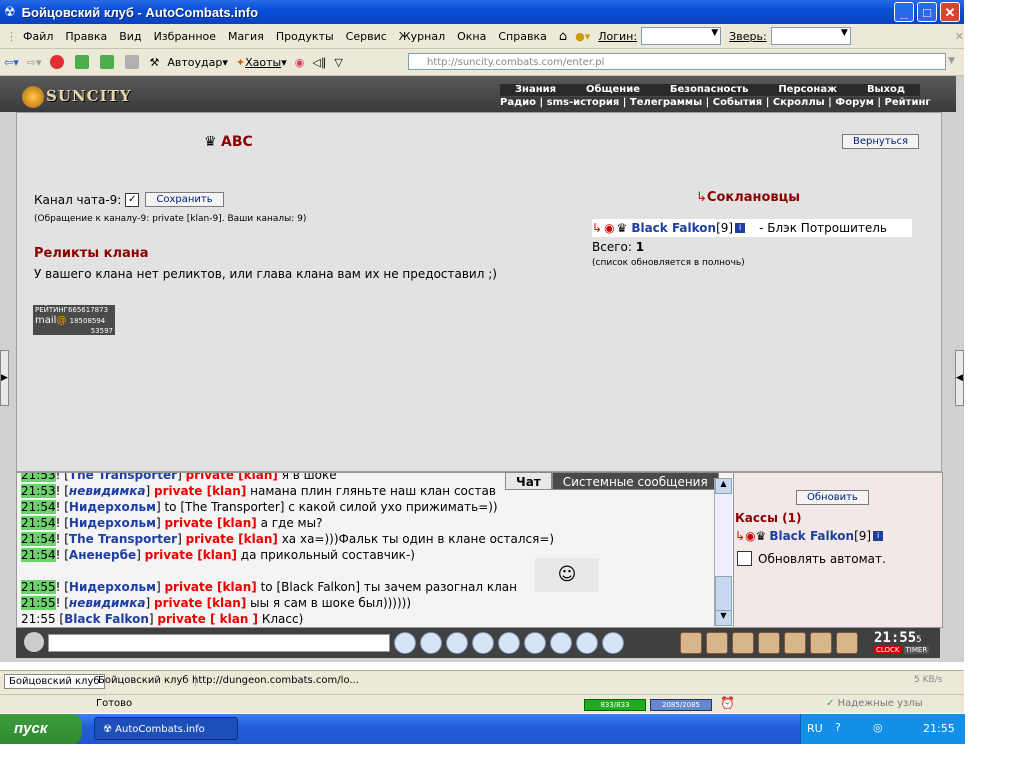 The width and height of the screenshot is (1024, 768). What do you see at coordinates (86, 36) in the screenshot?
I see `menu-edit: Правка` at bounding box center [86, 36].